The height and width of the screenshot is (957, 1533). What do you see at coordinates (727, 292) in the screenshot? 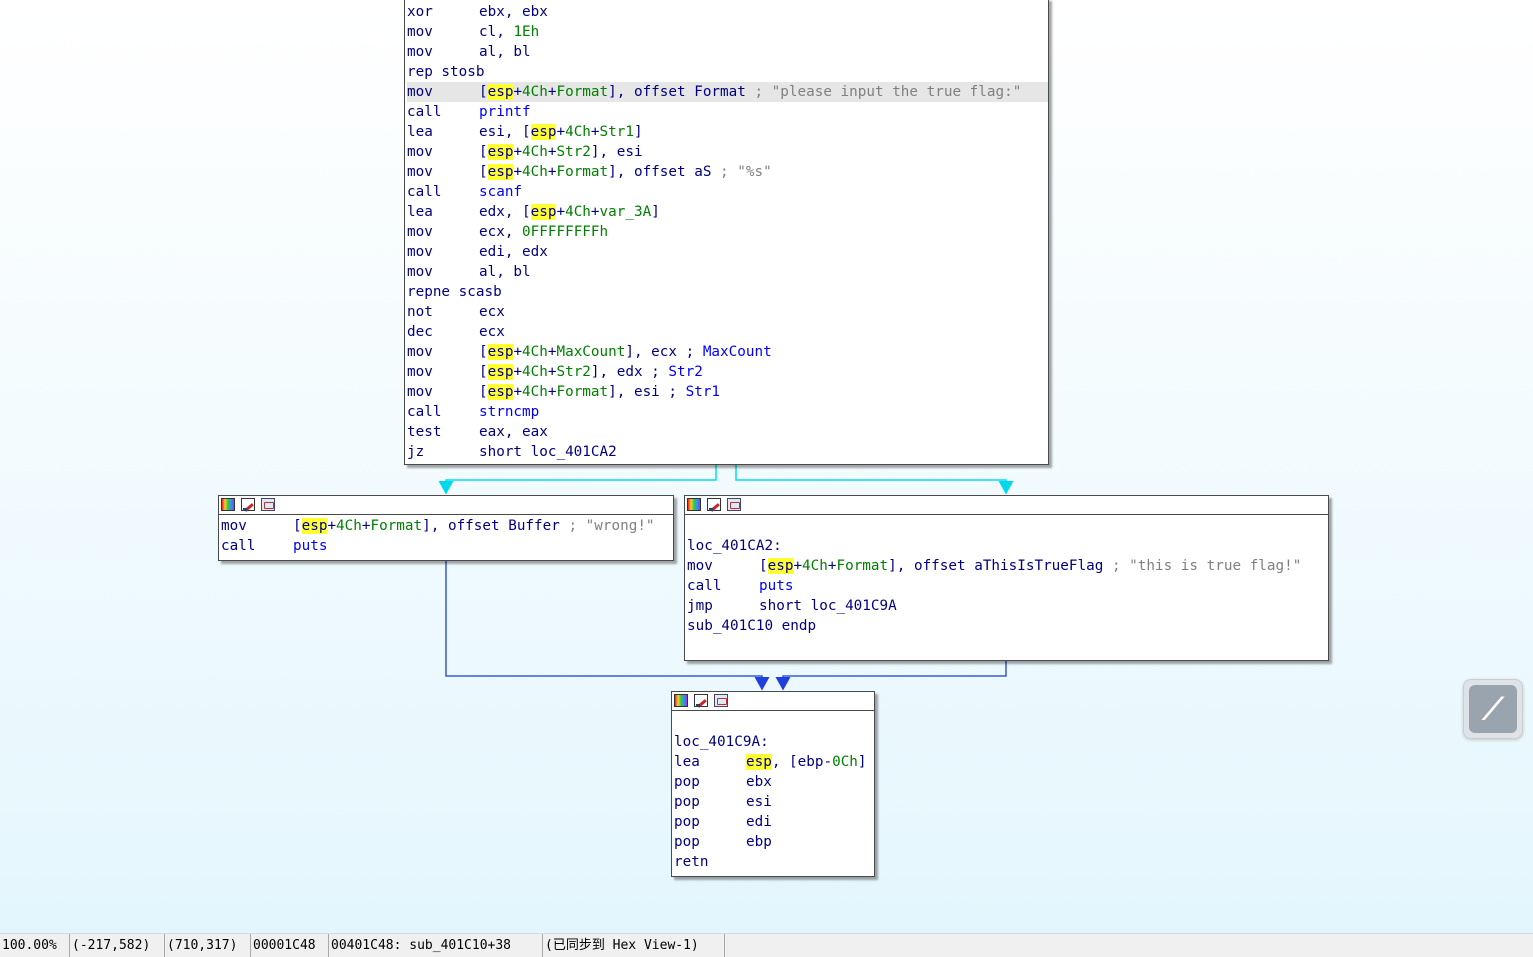
I see `instruction-line: repne scasb` at bounding box center [727, 292].